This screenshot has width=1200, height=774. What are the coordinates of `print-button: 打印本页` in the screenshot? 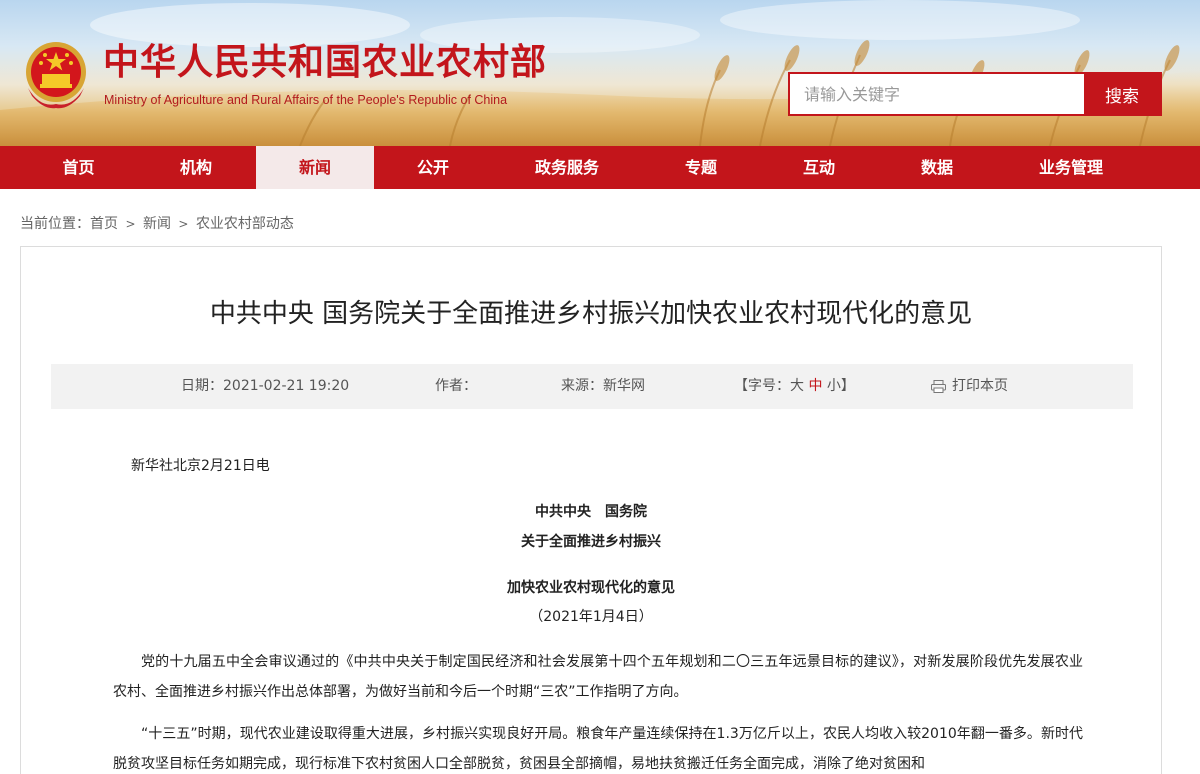 It's located at (969, 386).